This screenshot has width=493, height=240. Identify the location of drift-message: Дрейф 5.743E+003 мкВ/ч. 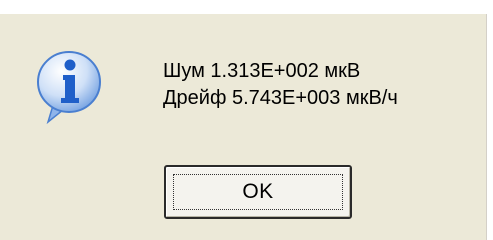
(280, 98).